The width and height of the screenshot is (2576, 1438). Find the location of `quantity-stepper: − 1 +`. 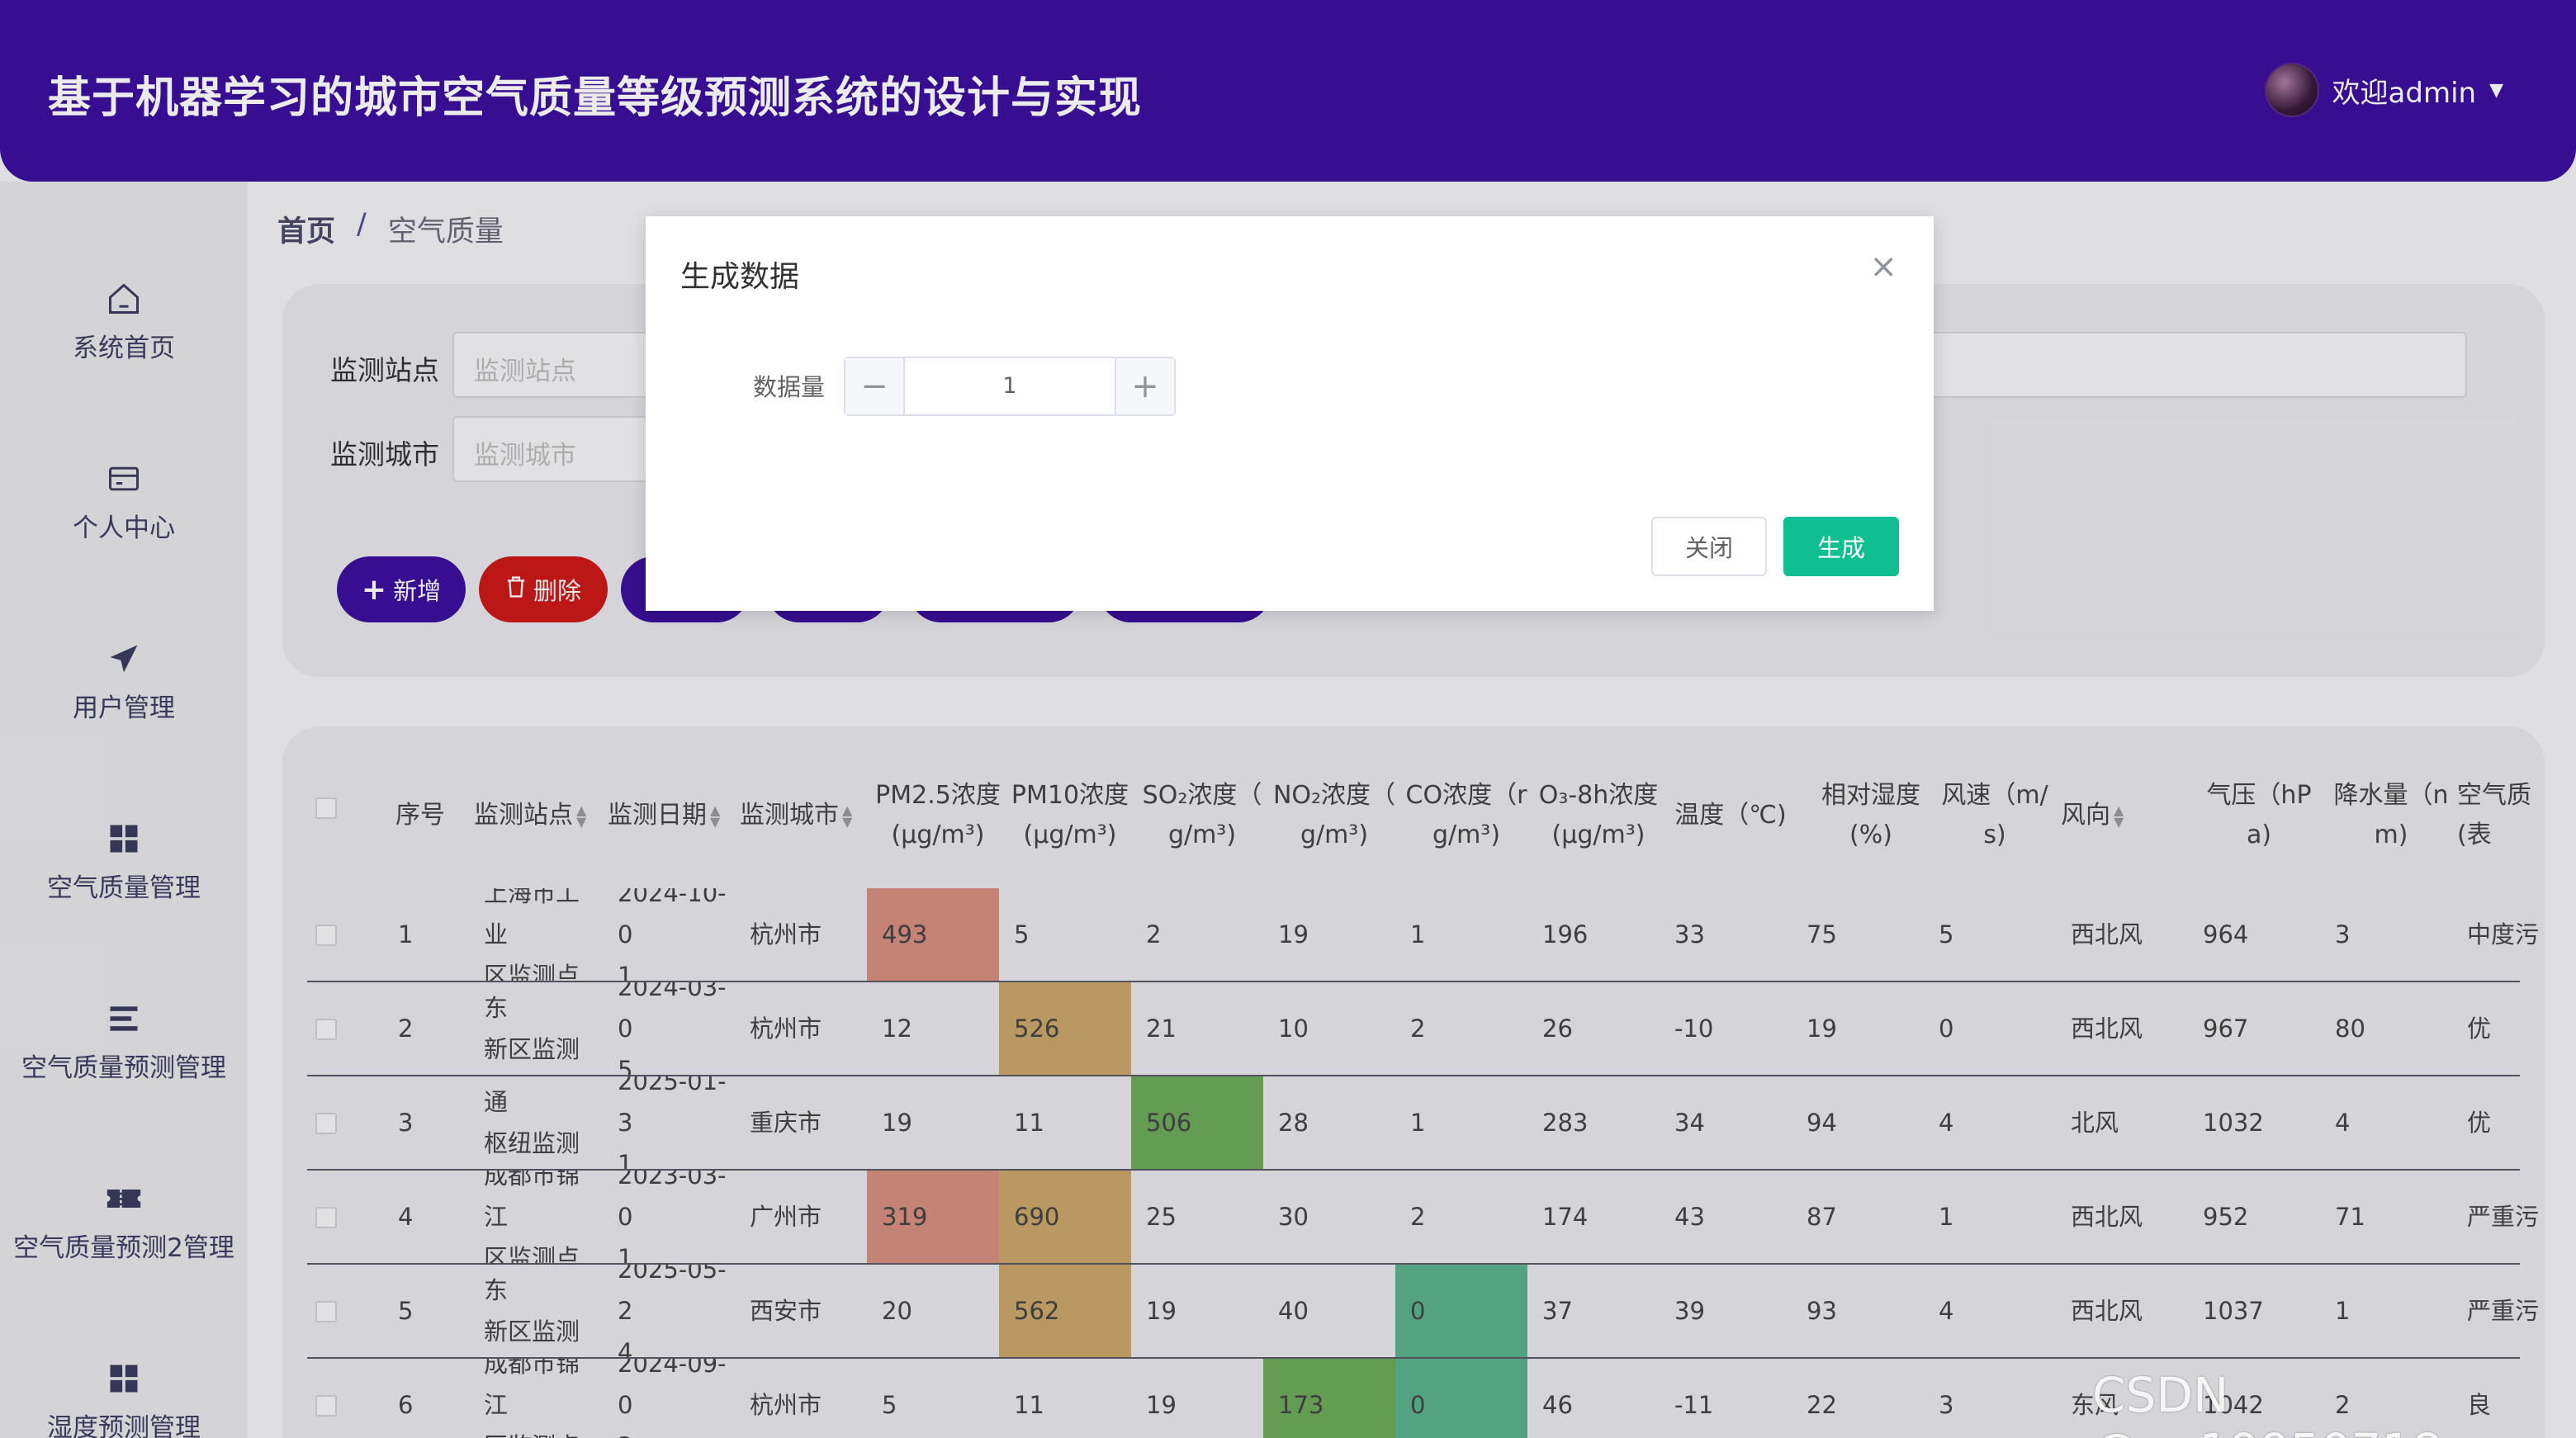

quantity-stepper: − 1 + is located at coordinates (1010, 386).